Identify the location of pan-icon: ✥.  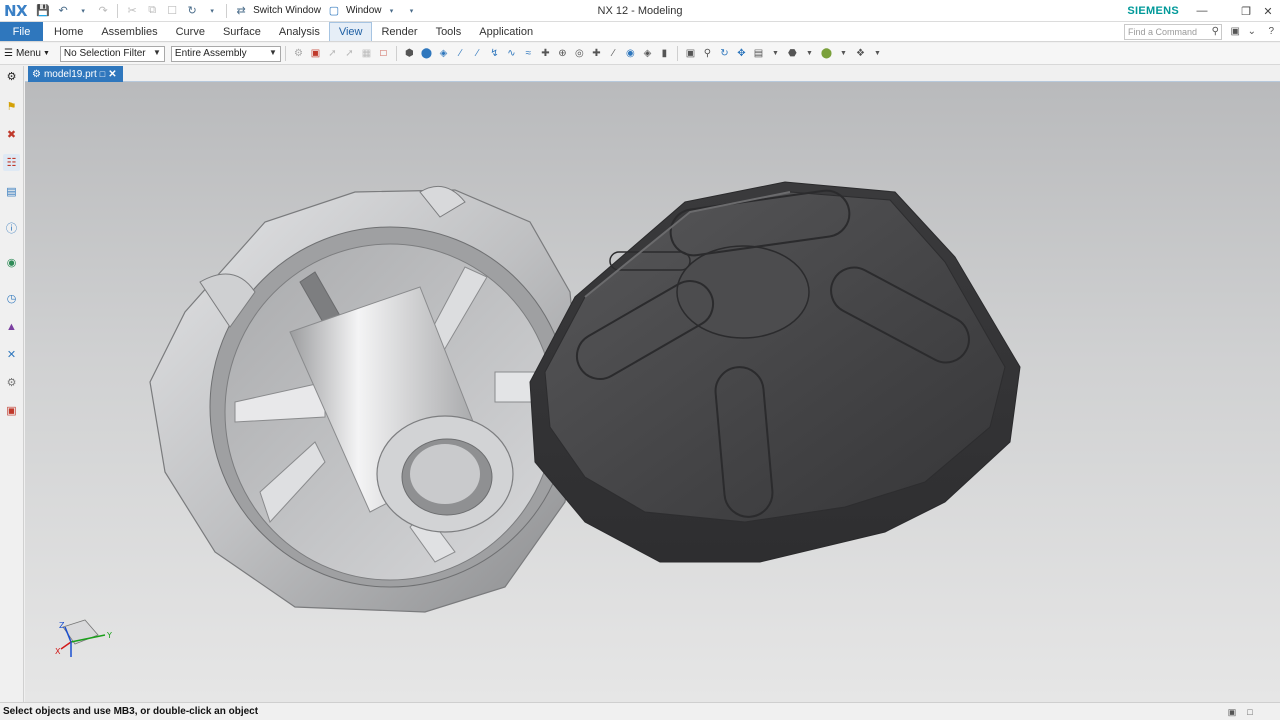
(741, 53).